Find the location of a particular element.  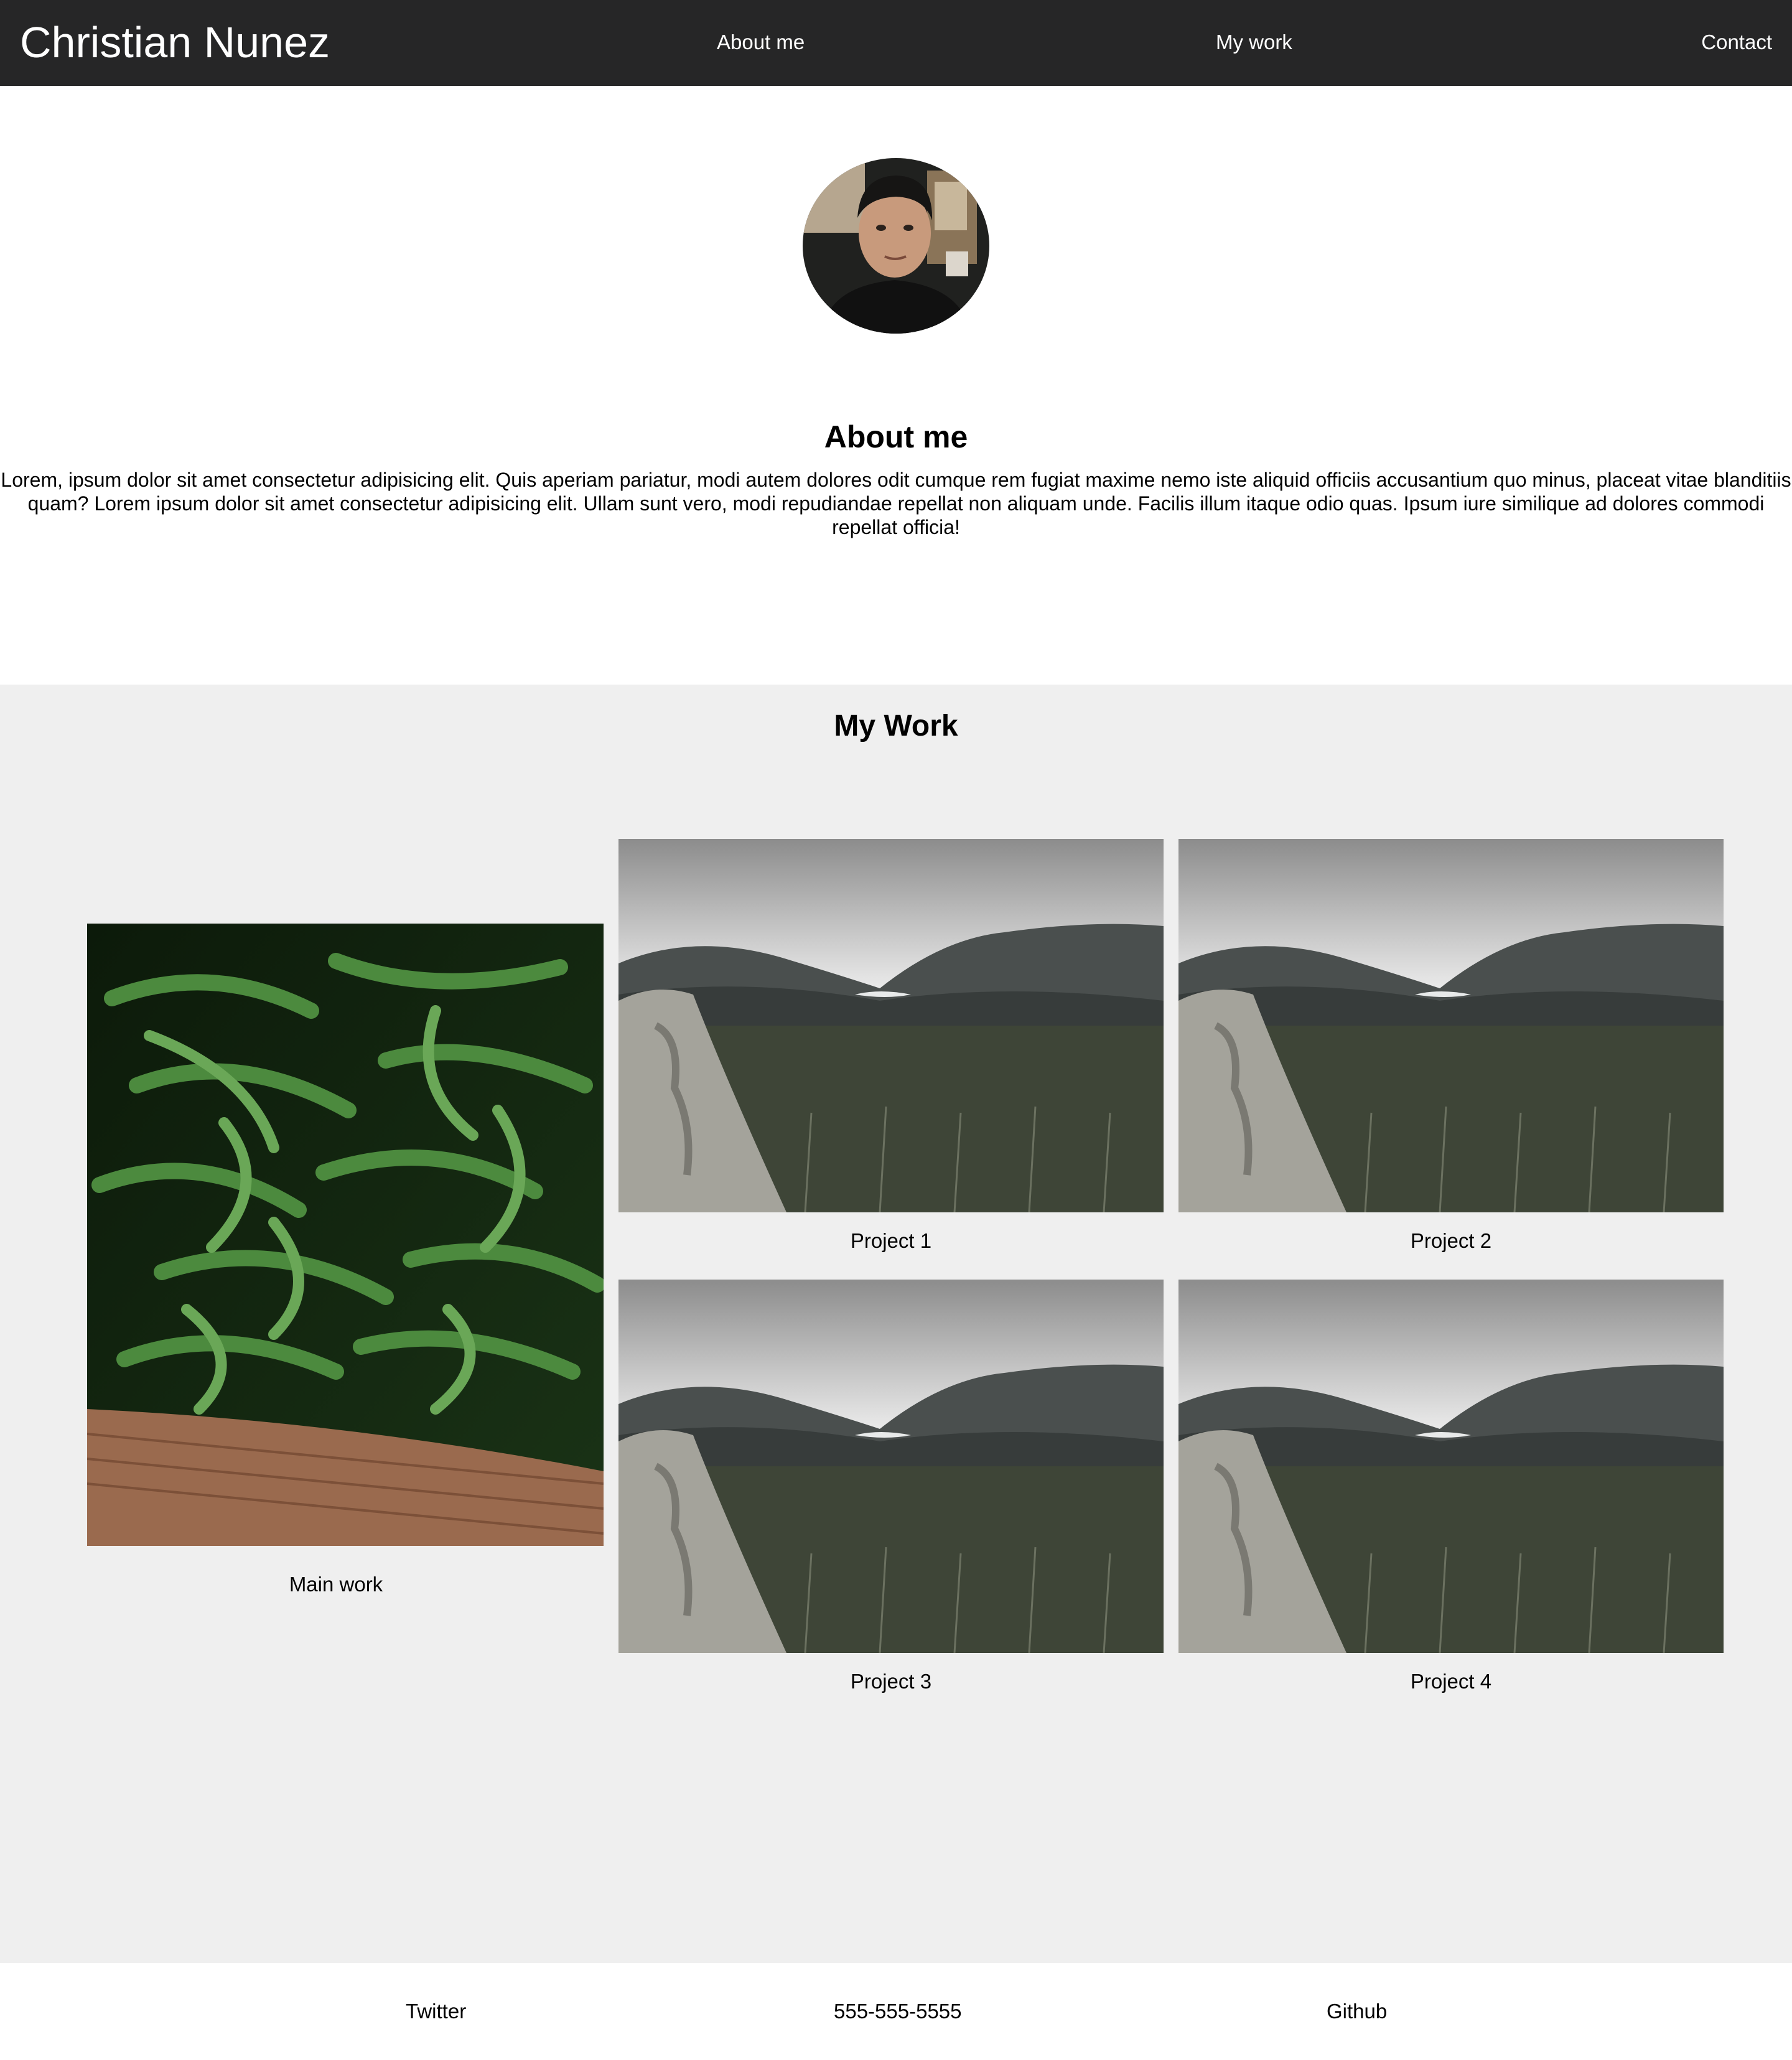

project-2-label: Project 2 is located at coordinates (1451, 1240).